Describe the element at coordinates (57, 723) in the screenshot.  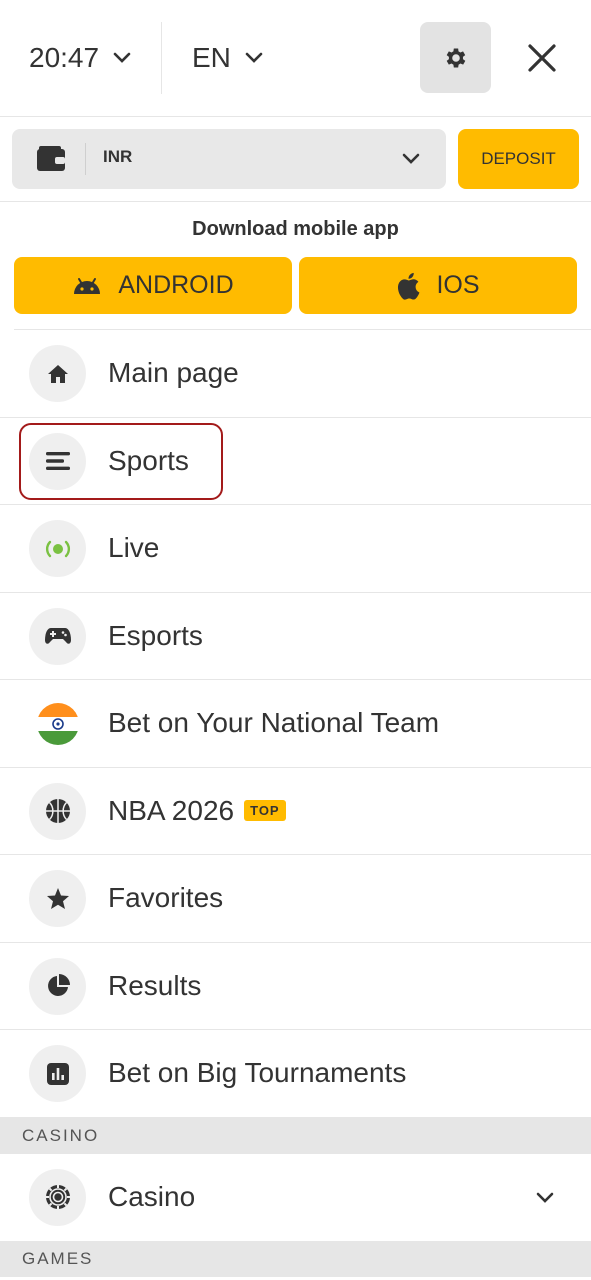
I see `india-flag-icon` at that location.